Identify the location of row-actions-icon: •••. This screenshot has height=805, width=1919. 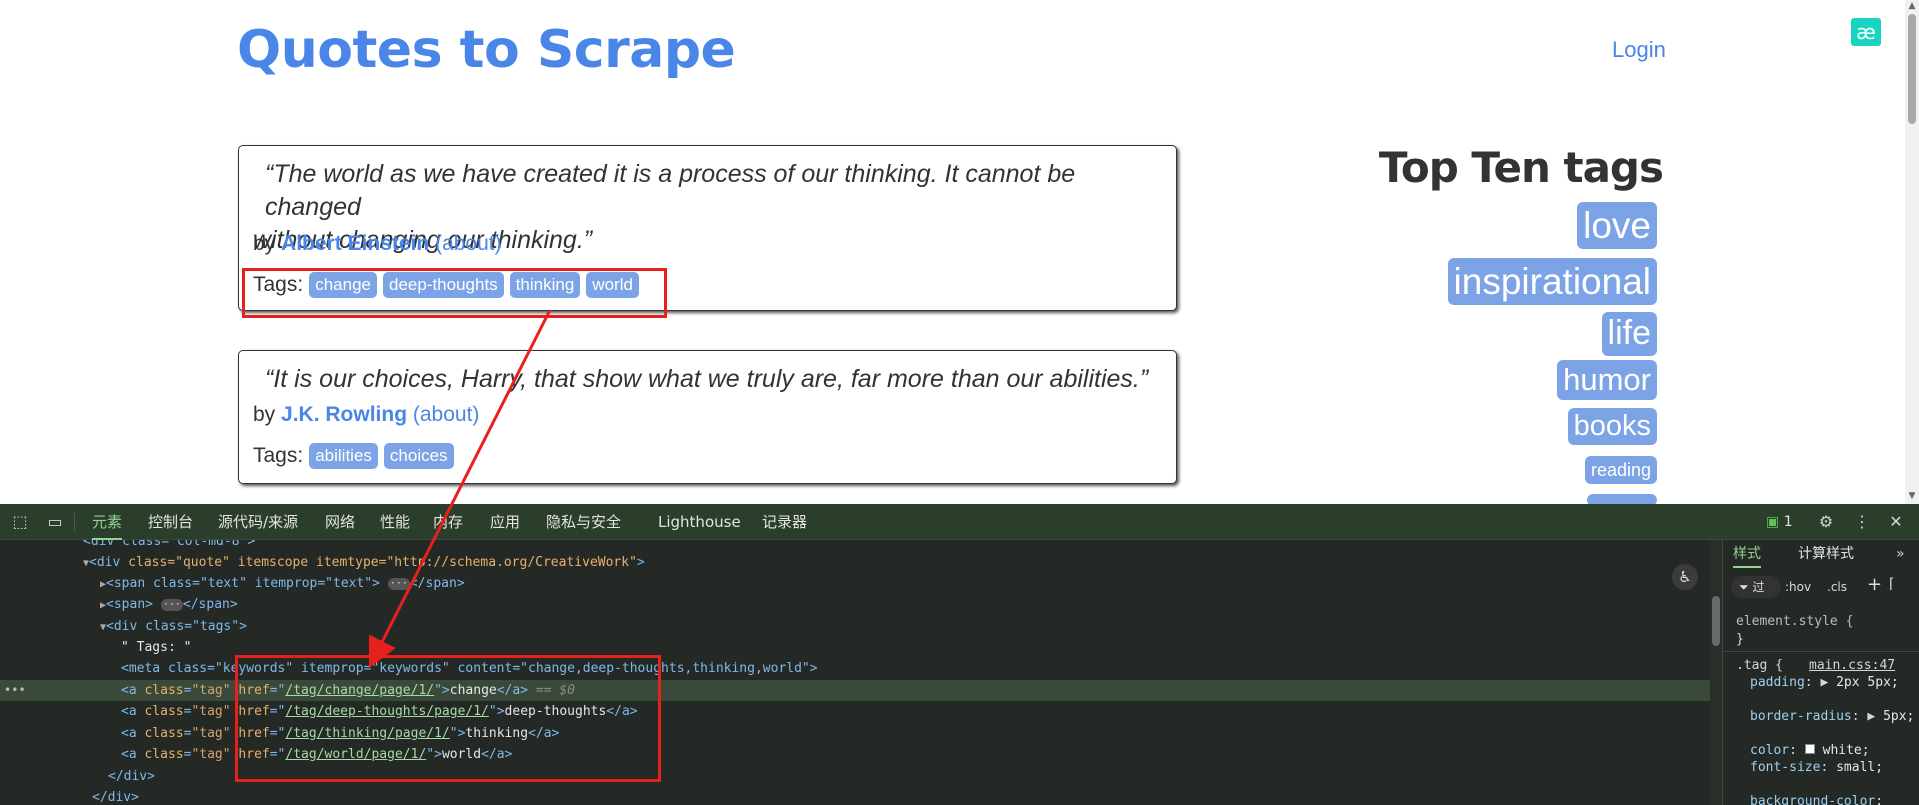
(15, 690).